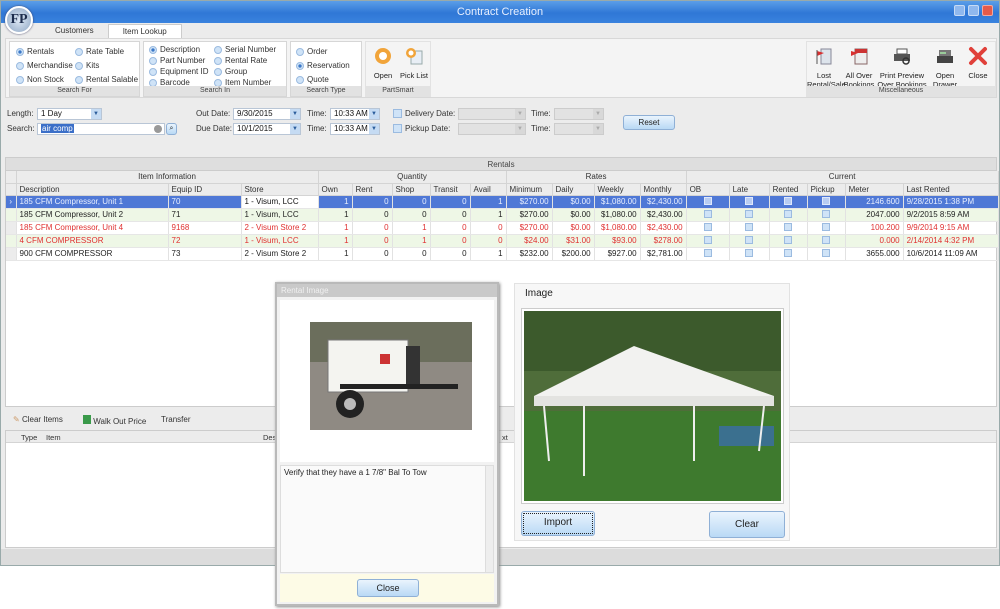 The image size is (1000, 609). What do you see at coordinates (158, 129) in the screenshot?
I see `clear-search-icon` at bounding box center [158, 129].